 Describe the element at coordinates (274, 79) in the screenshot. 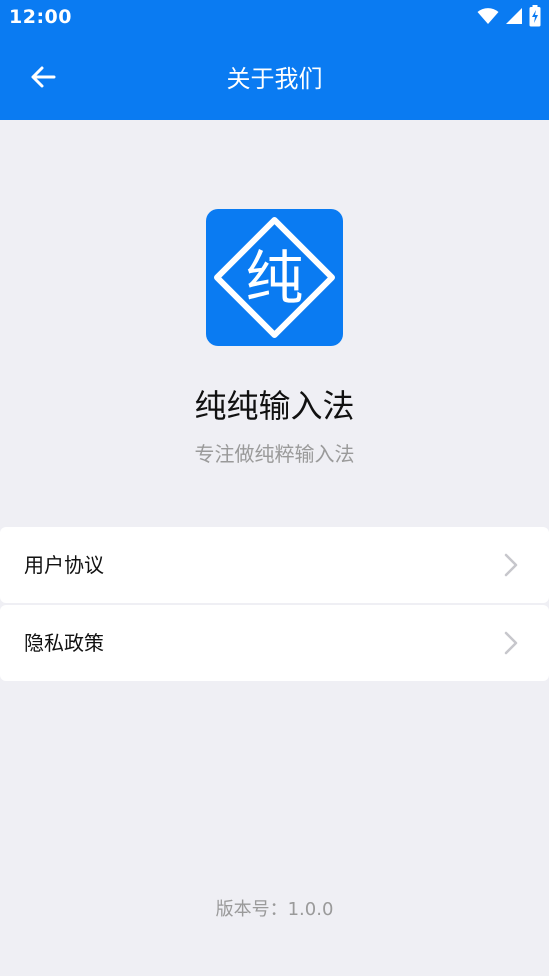

I see `page-title: 关于我们` at that location.